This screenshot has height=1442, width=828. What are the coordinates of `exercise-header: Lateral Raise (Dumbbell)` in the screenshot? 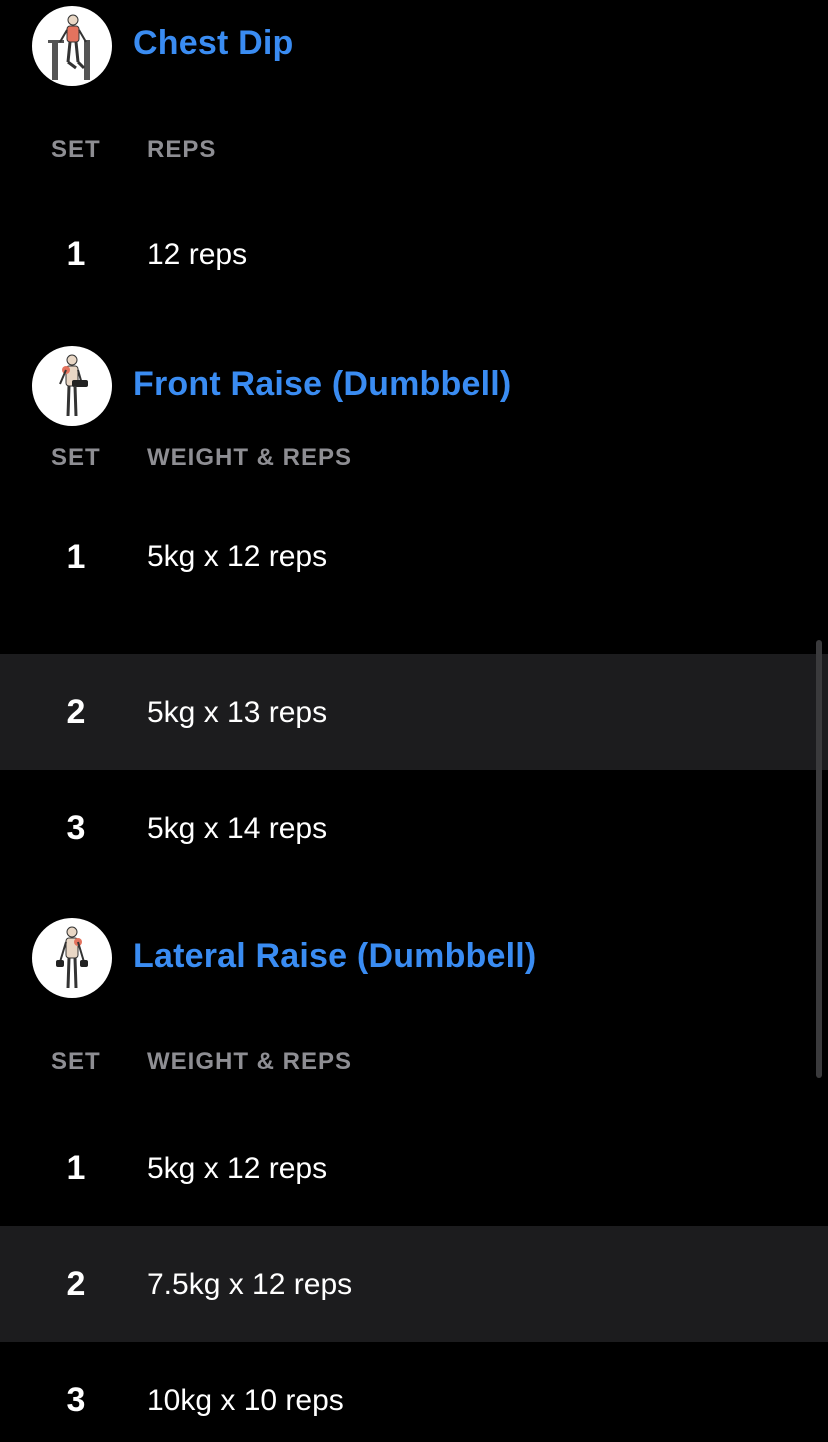 It's located at (414, 958).